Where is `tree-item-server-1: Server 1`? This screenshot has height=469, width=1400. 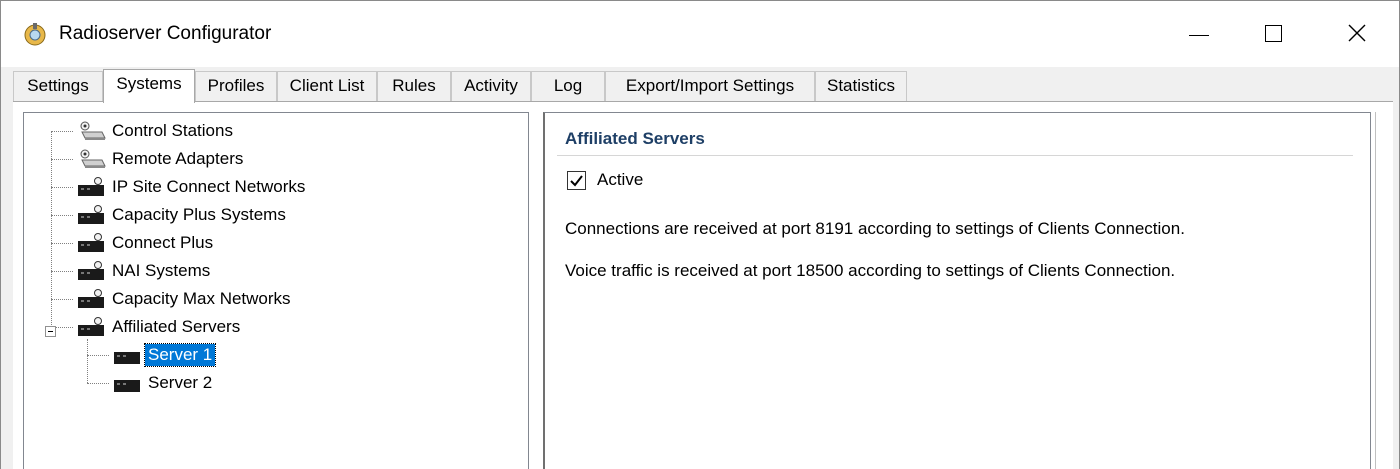 tree-item-server-1: Server 1 is located at coordinates (164, 355).